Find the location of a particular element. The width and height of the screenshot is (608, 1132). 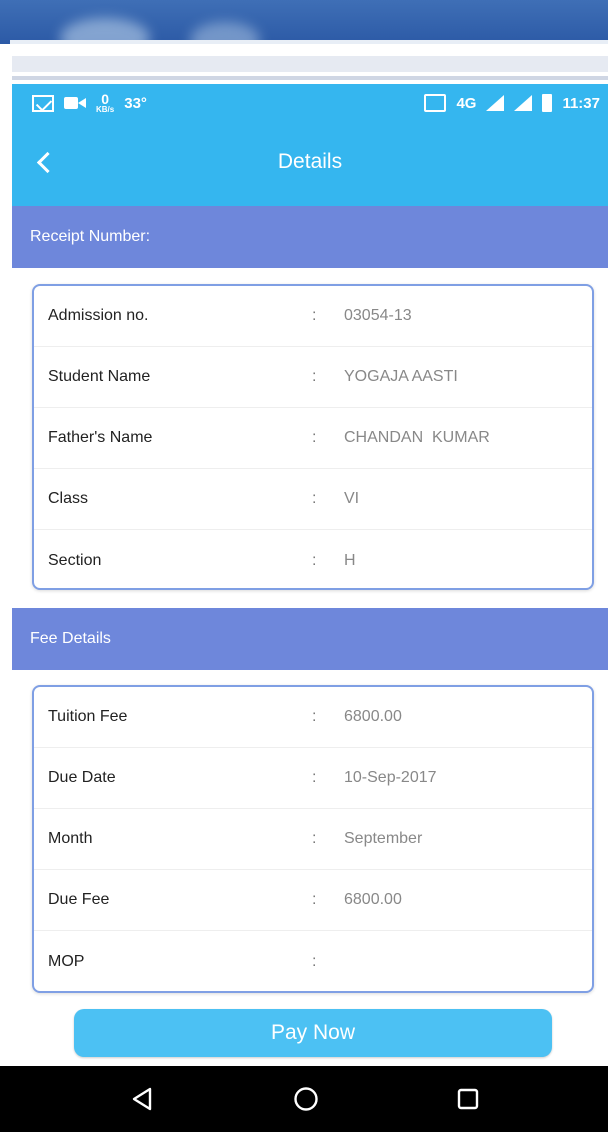

mail-icon is located at coordinates (43, 103).